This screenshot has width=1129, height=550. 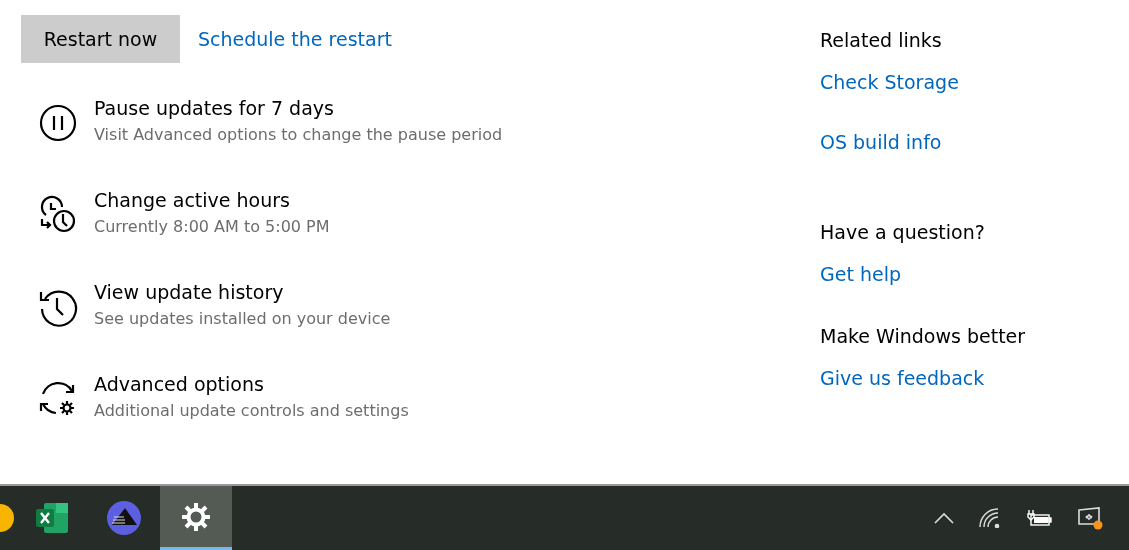 I want to click on sidebar-link: OS build info, so click(x=881, y=142).